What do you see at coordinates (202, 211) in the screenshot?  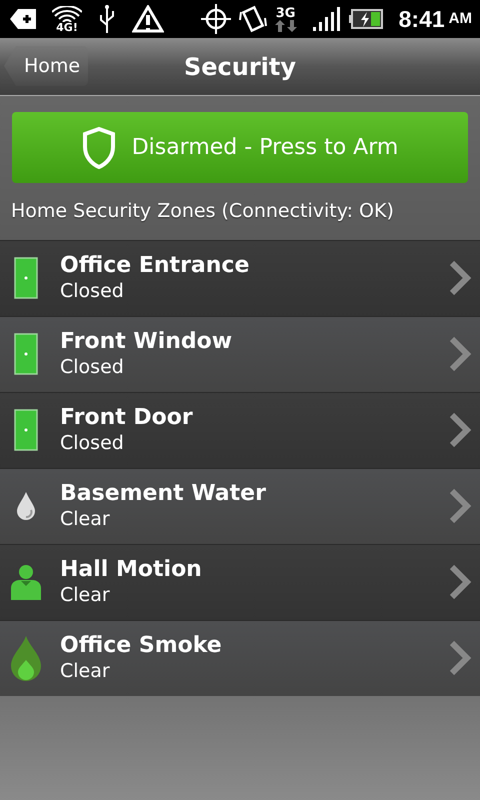 I see `section-heading: Home Security Zones (Connectivity: OK)` at bounding box center [202, 211].